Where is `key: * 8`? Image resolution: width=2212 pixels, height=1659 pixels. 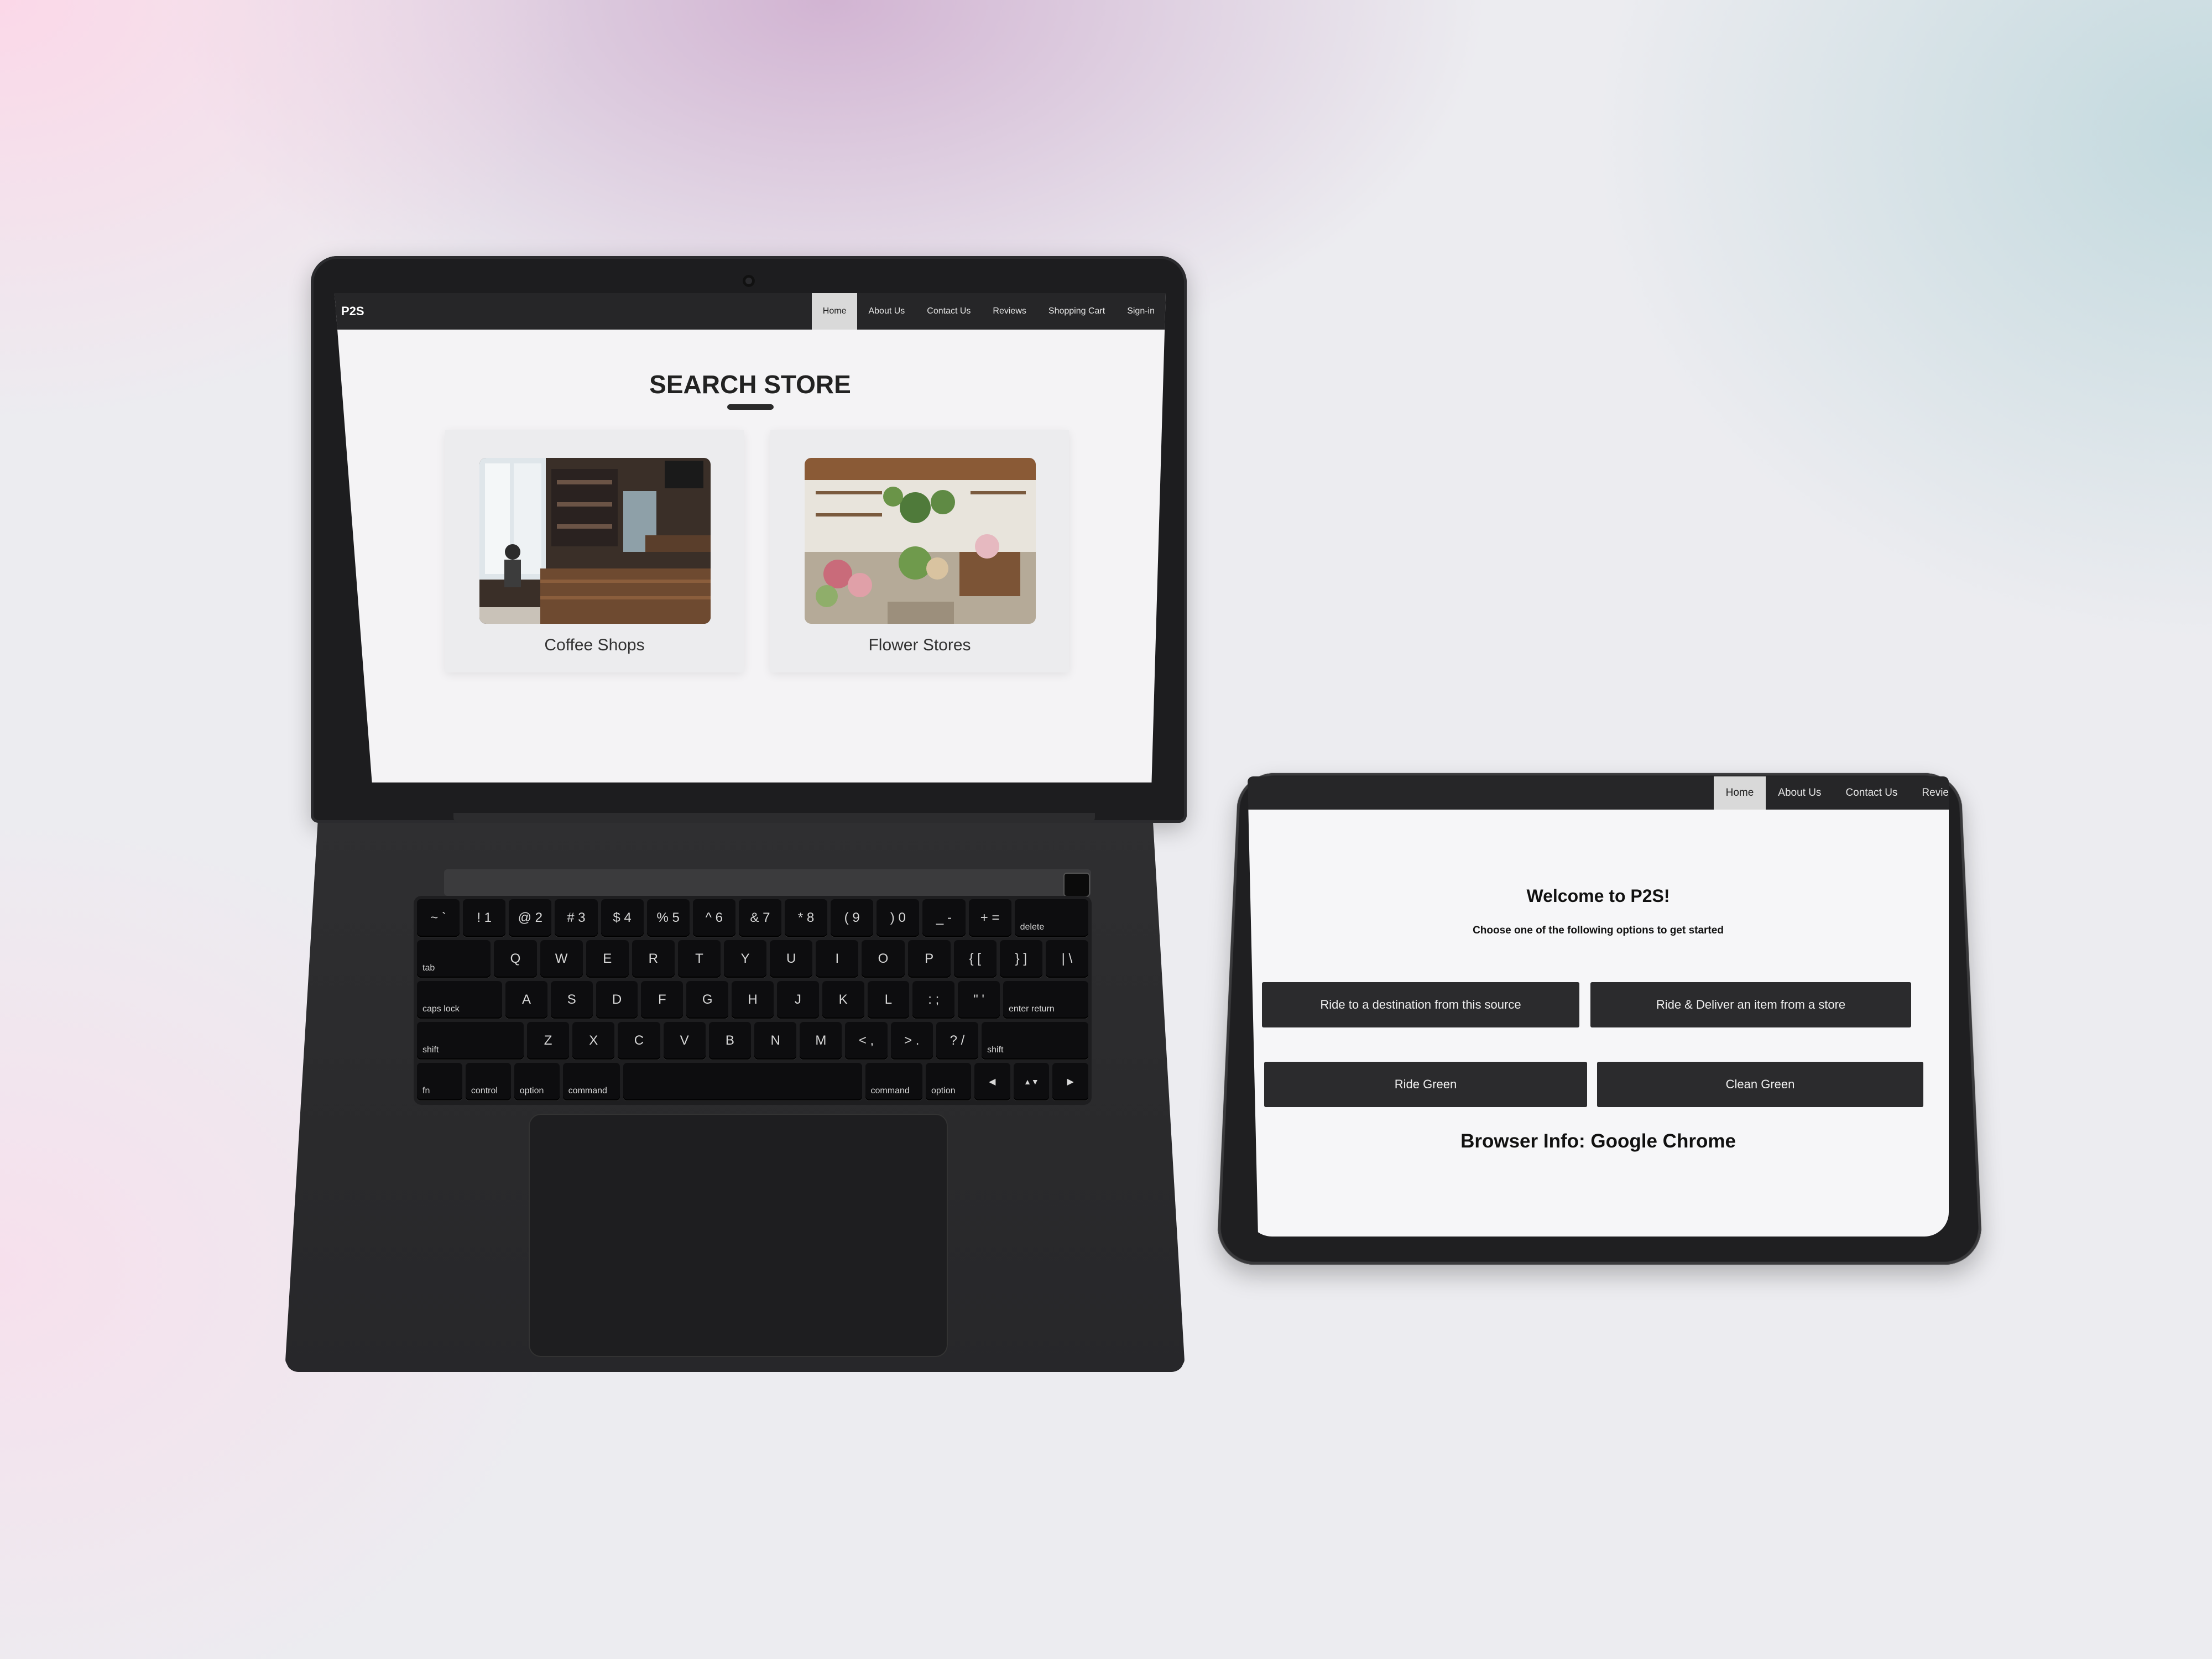 key: * 8 is located at coordinates (806, 918).